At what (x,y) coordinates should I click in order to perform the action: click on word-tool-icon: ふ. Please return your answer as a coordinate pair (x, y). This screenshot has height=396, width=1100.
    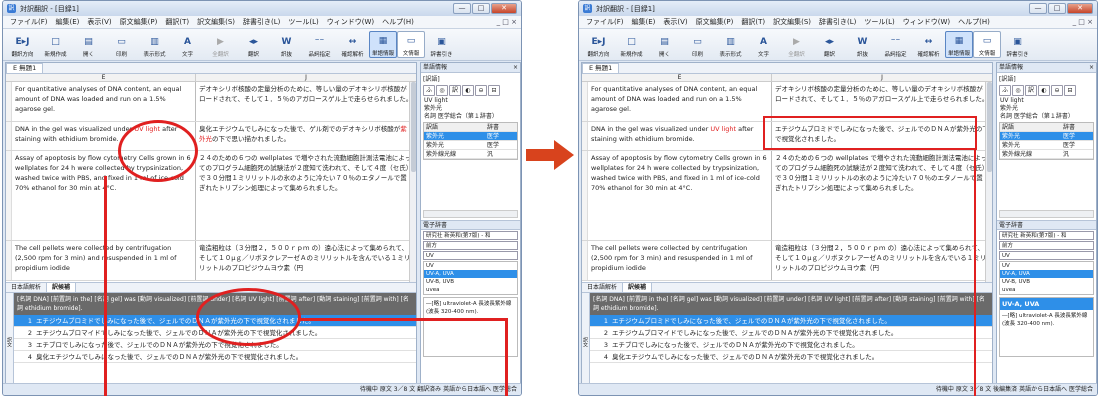
    Looking at the image, I should click on (1005, 90).